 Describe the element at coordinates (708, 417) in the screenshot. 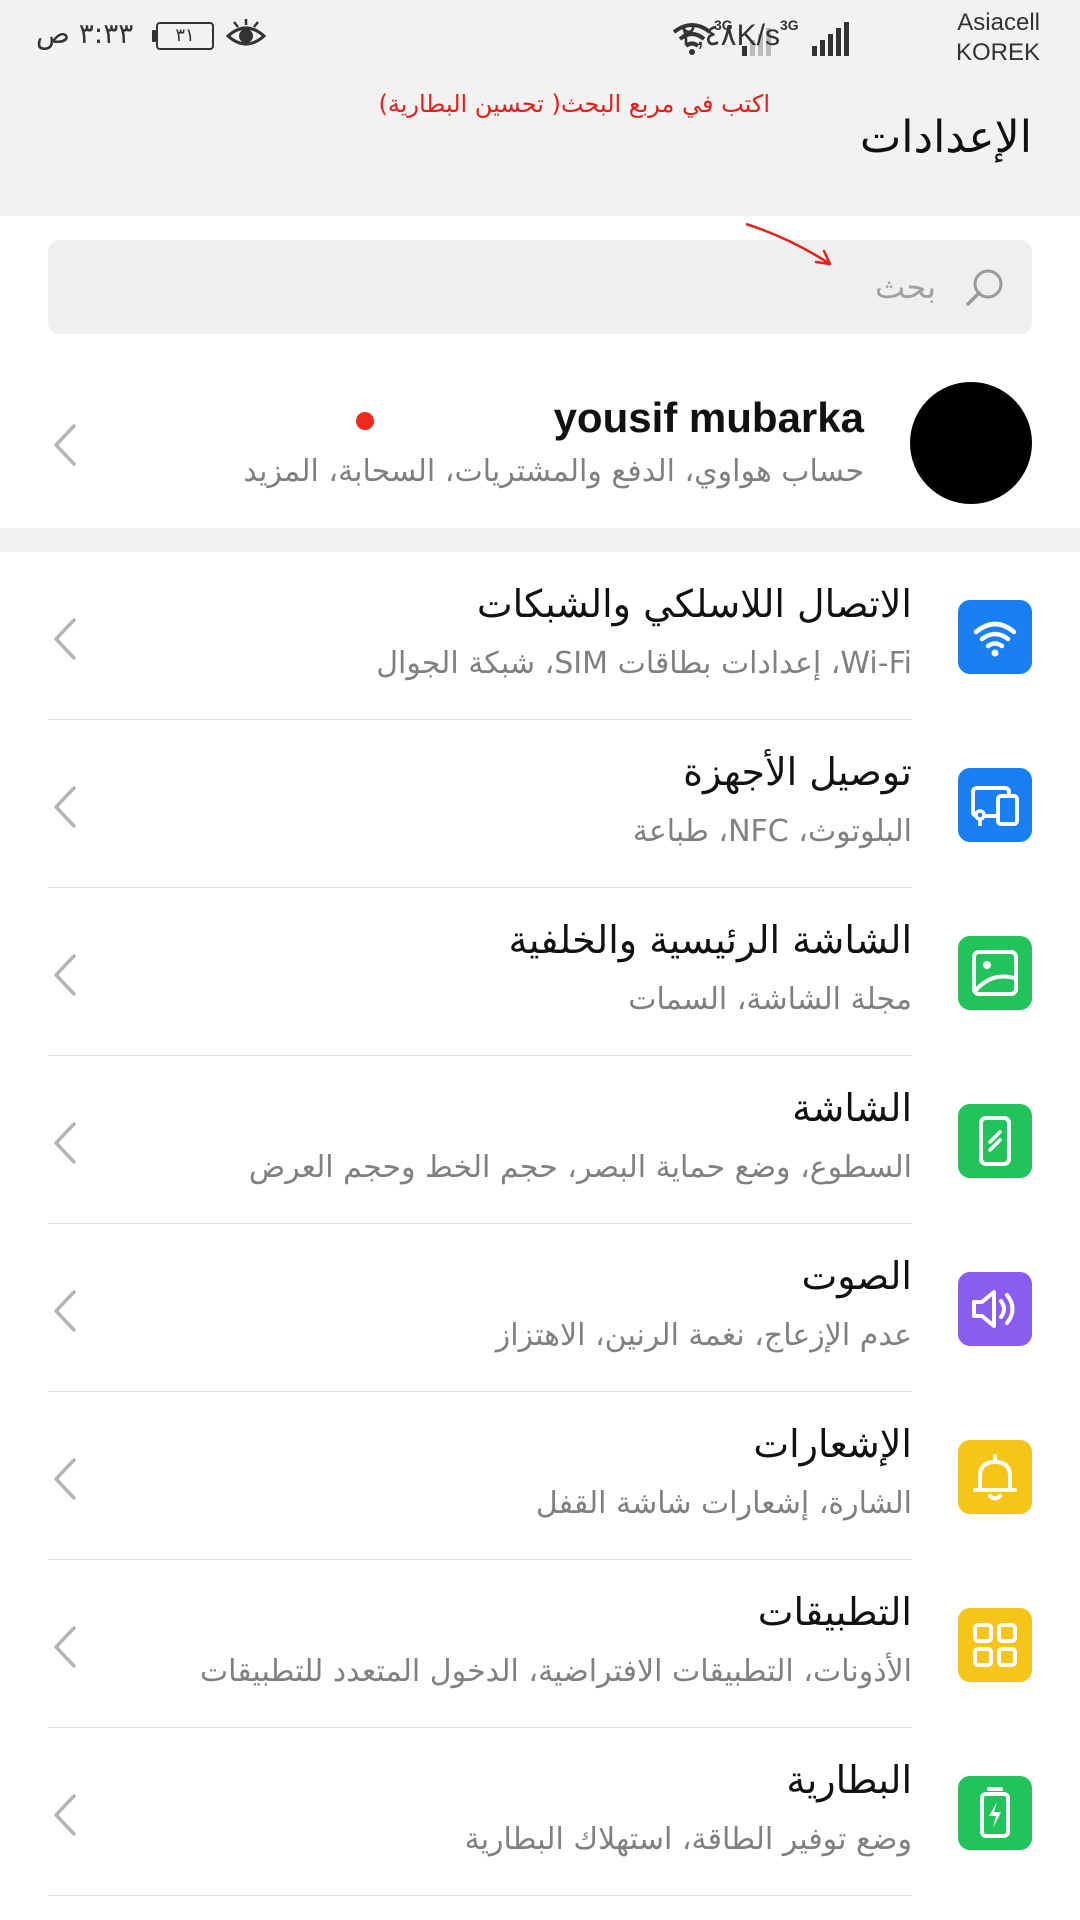

I see `account-name: yousif mubarka` at that location.